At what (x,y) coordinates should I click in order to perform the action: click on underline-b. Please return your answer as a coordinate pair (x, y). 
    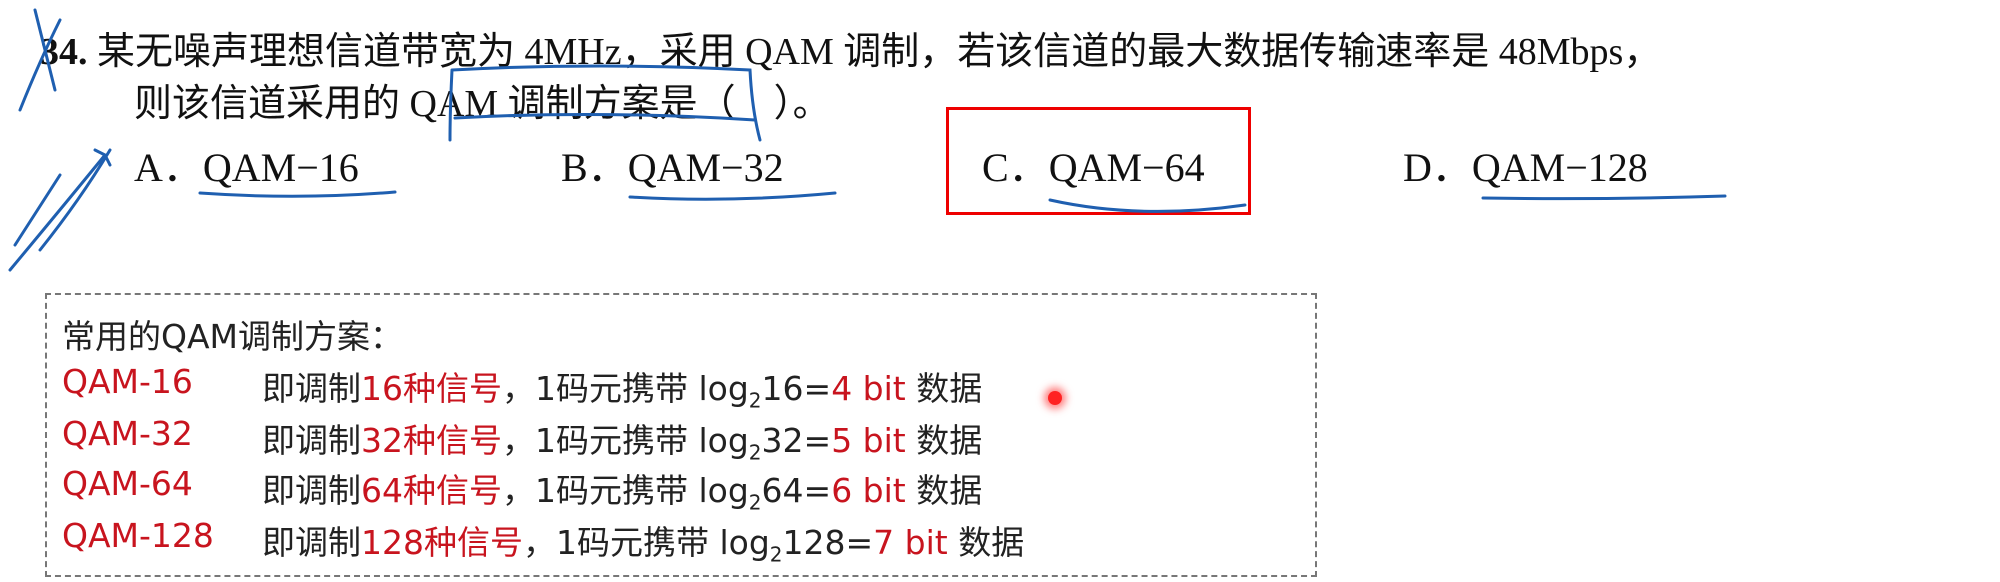
    Looking at the image, I should click on (732, 196).